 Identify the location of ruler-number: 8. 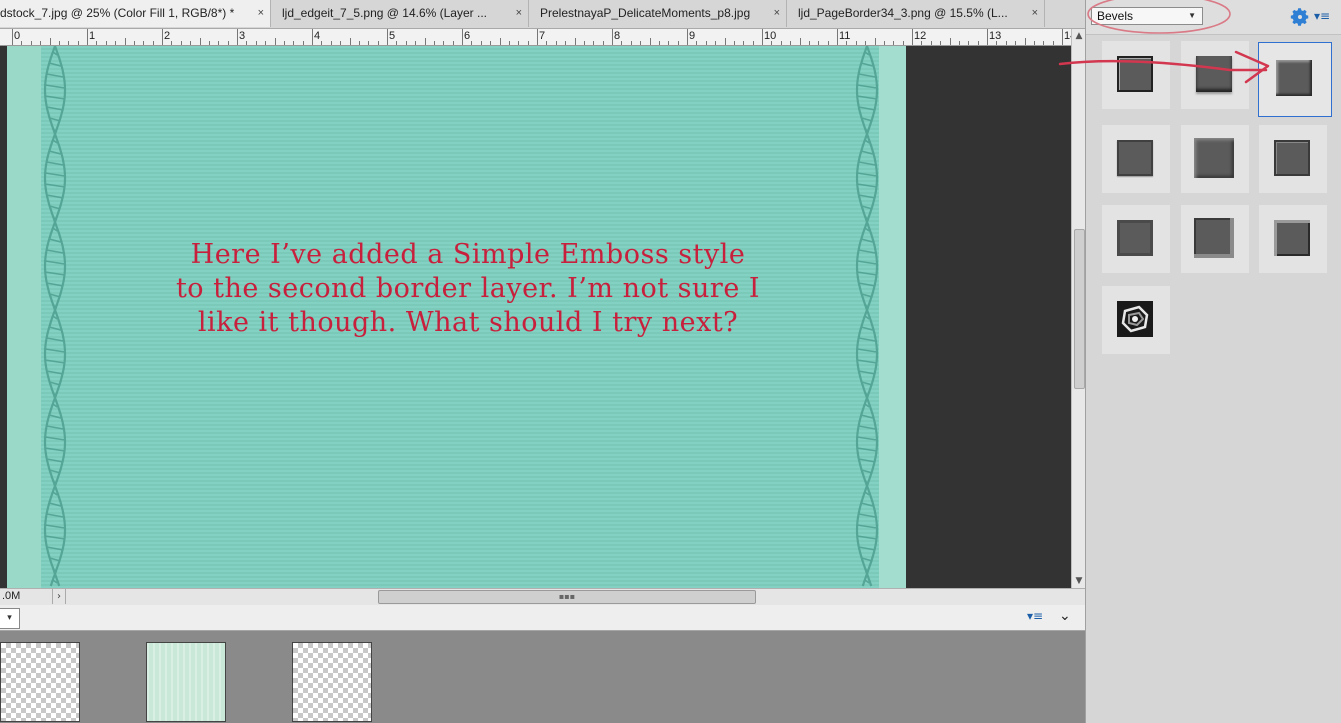
(617, 36).